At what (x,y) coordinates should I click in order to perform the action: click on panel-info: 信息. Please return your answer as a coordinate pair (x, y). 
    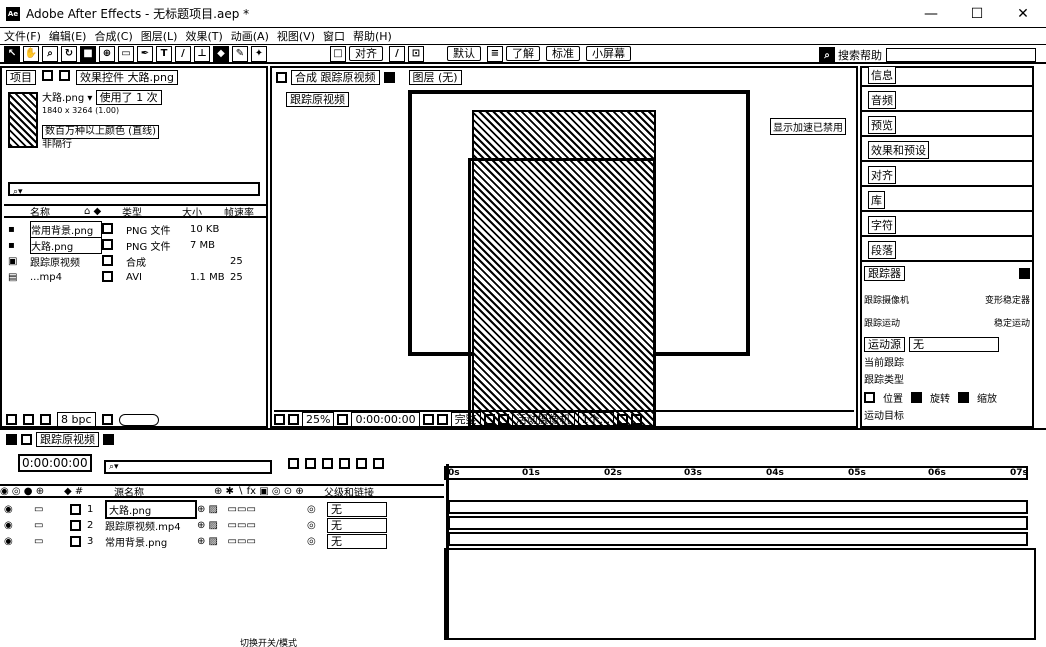
    Looking at the image, I should click on (947, 75).